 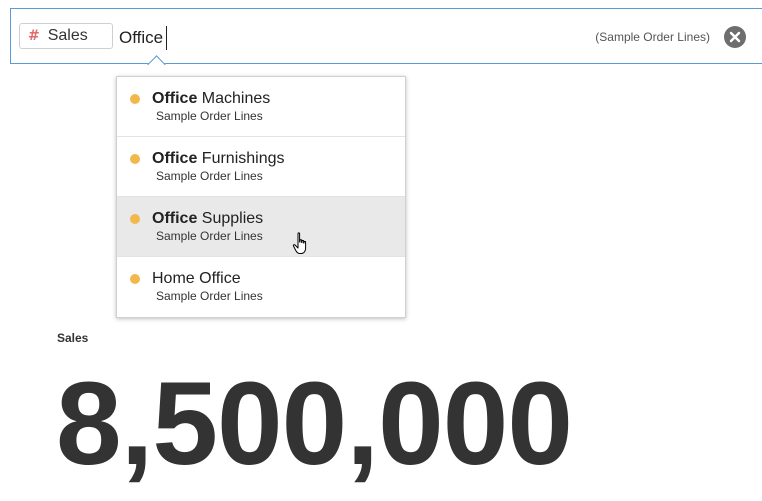 What do you see at coordinates (218, 158) in the screenshot?
I see `suggestion-title: Office Furnishings` at bounding box center [218, 158].